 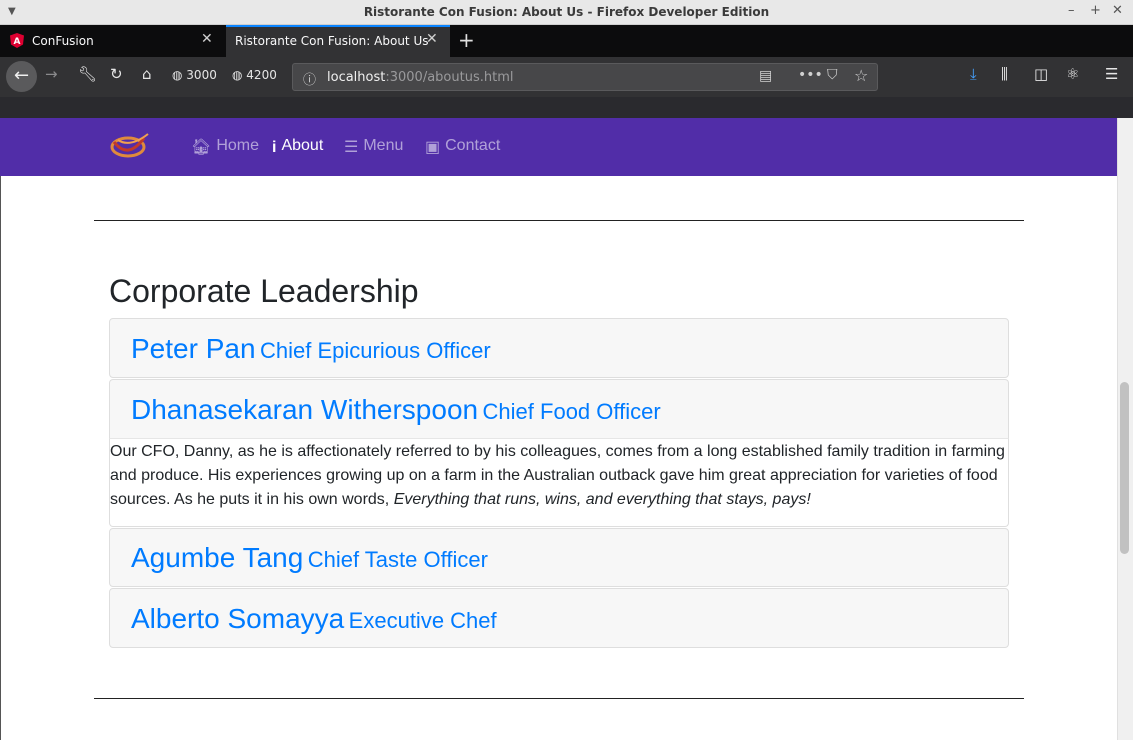 I want to click on url-host: localhost, so click(x=356, y=77).